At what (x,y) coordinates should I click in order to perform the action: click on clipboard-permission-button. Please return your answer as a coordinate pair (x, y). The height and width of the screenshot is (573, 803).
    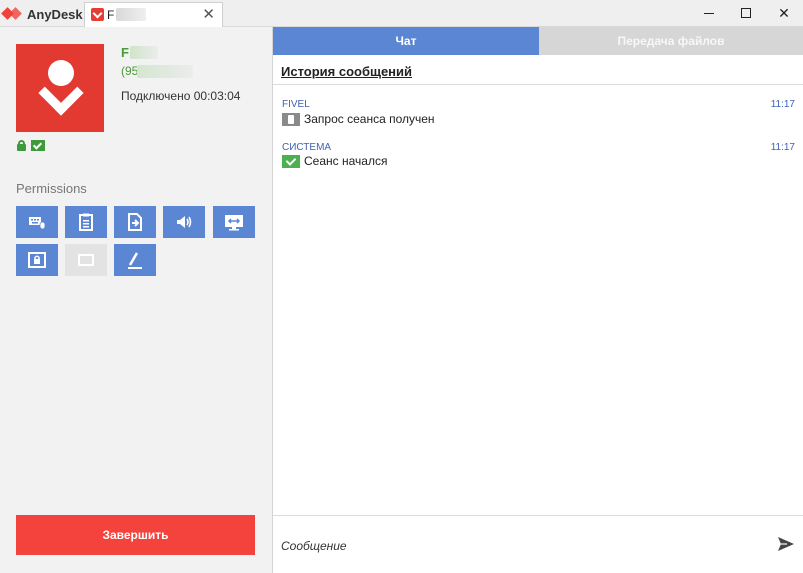
    Looking at the image, I should click on (86, 222).